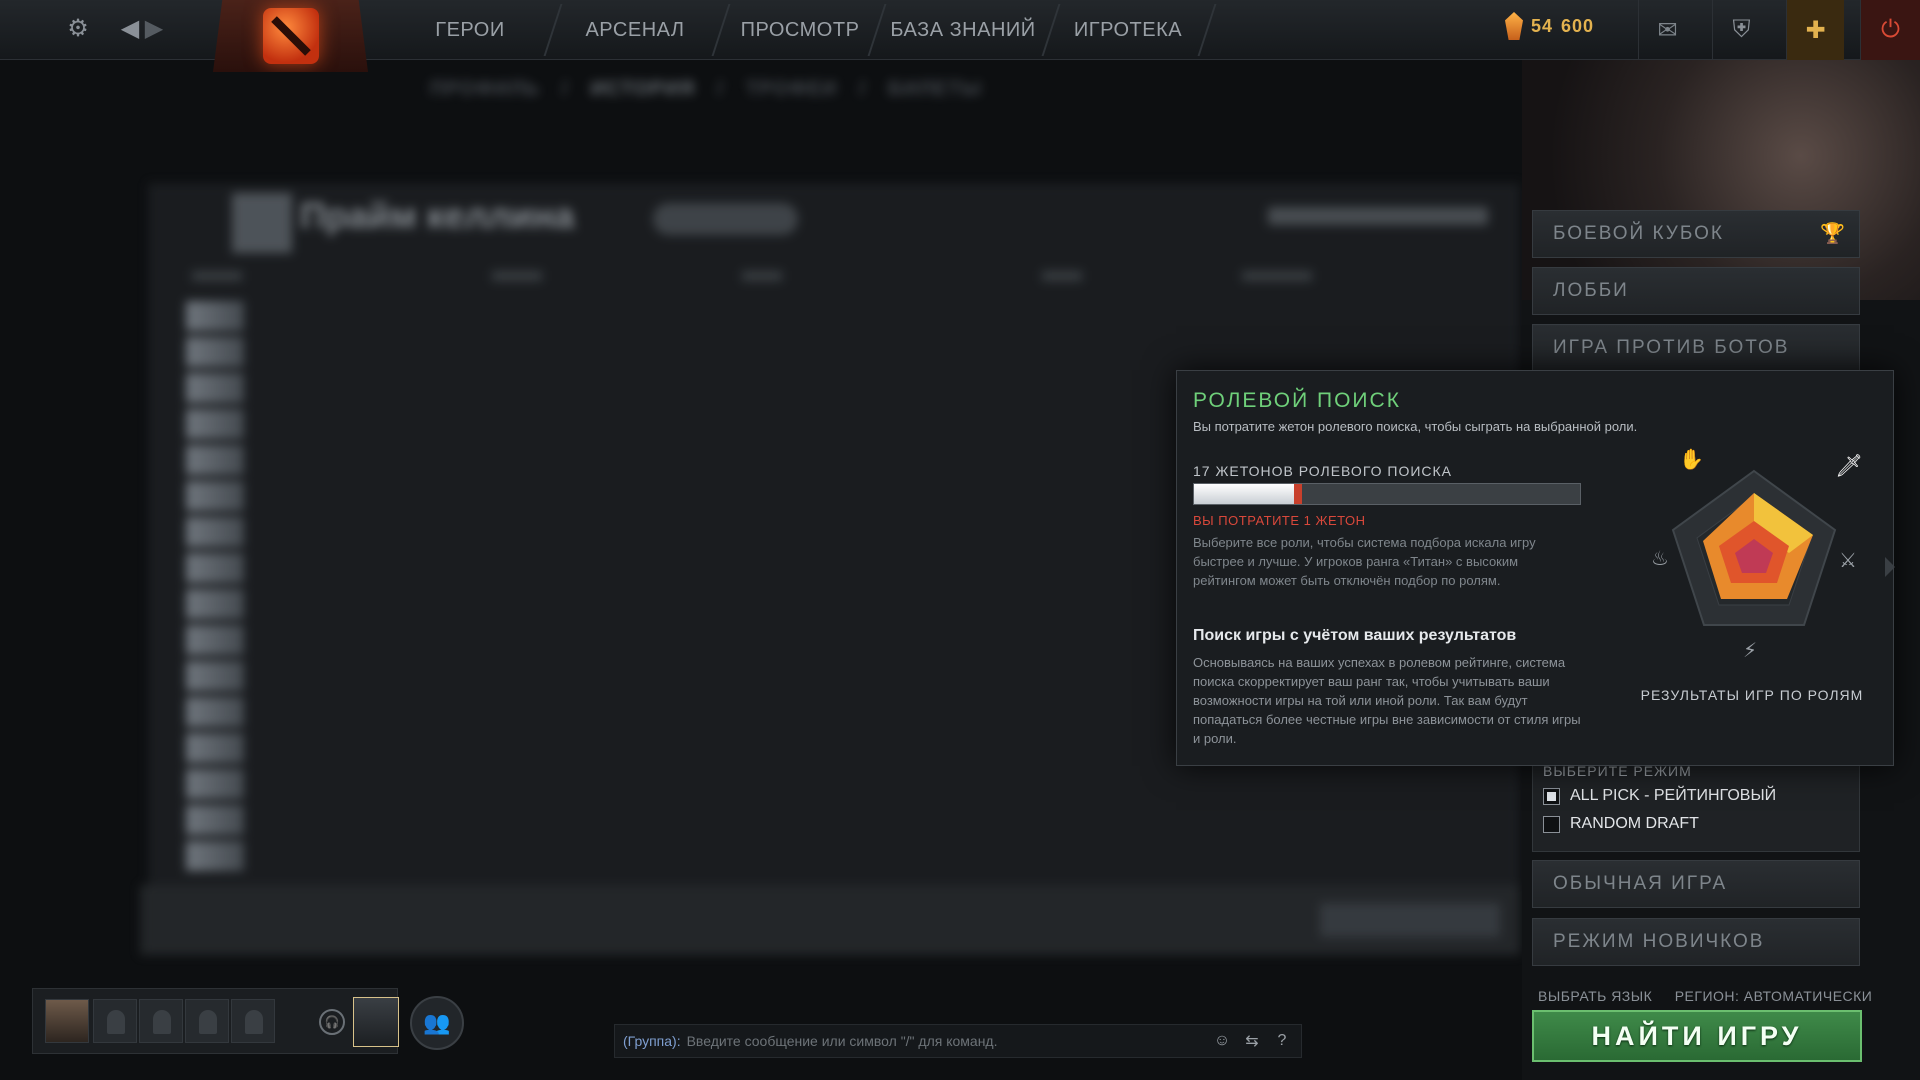  Describe the element at coordinates (1697, 1036) in the screenshot. I see `find-game-button: НАЙТИ ИГРУ` at that location.